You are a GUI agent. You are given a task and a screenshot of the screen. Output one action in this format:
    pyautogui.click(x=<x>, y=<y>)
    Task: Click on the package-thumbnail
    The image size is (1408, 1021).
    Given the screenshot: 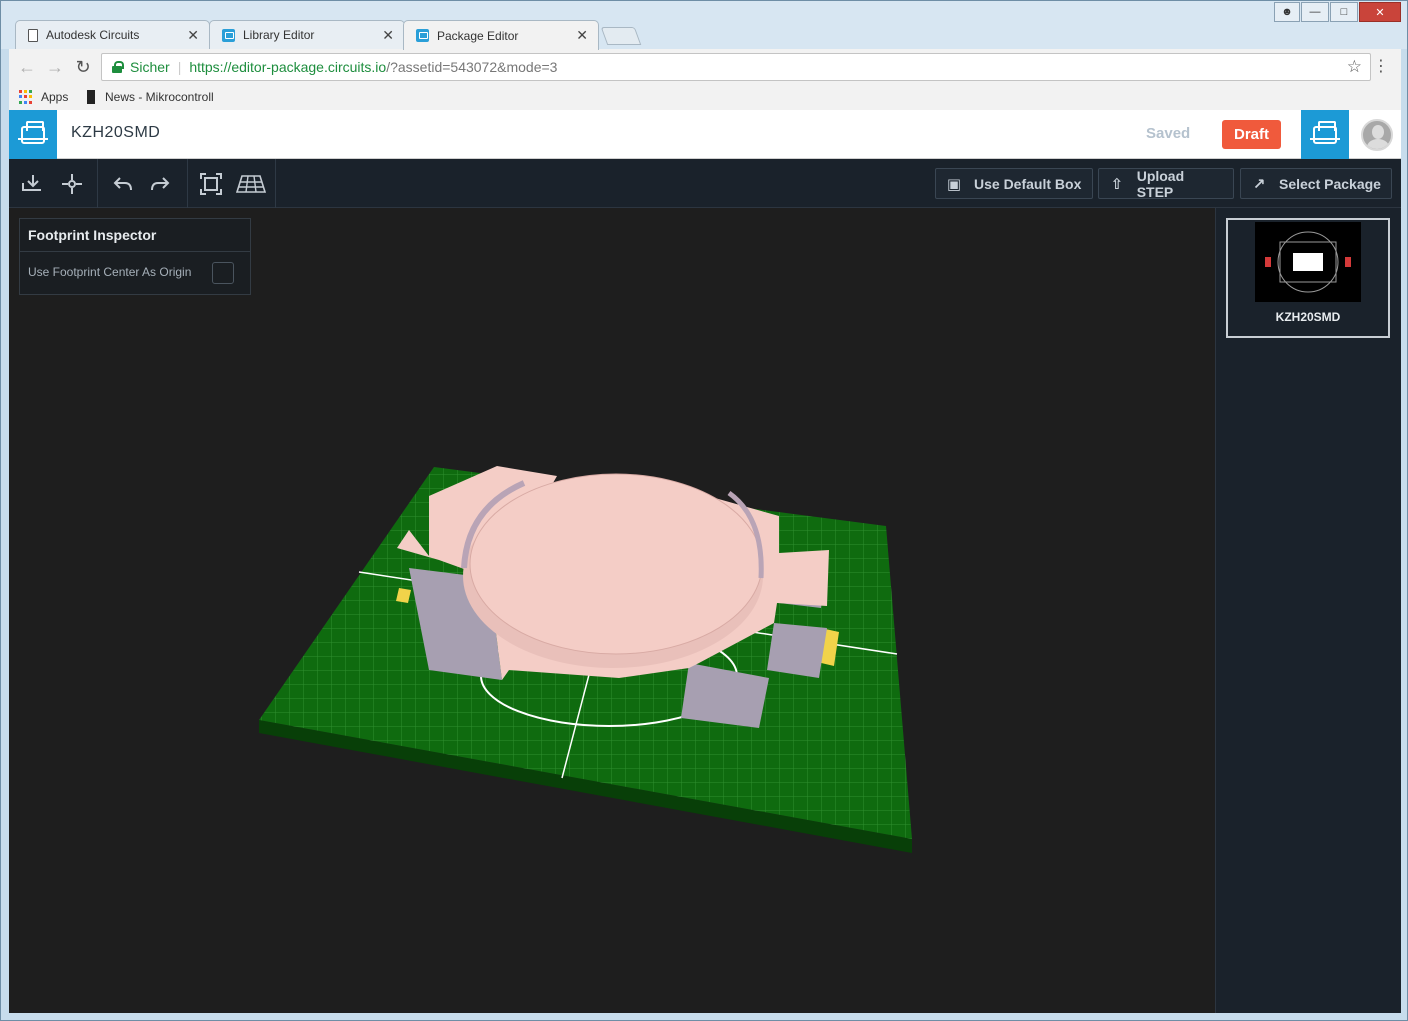 What is the action you would take?
    pyautogui.click(x=1308, y=262)
    